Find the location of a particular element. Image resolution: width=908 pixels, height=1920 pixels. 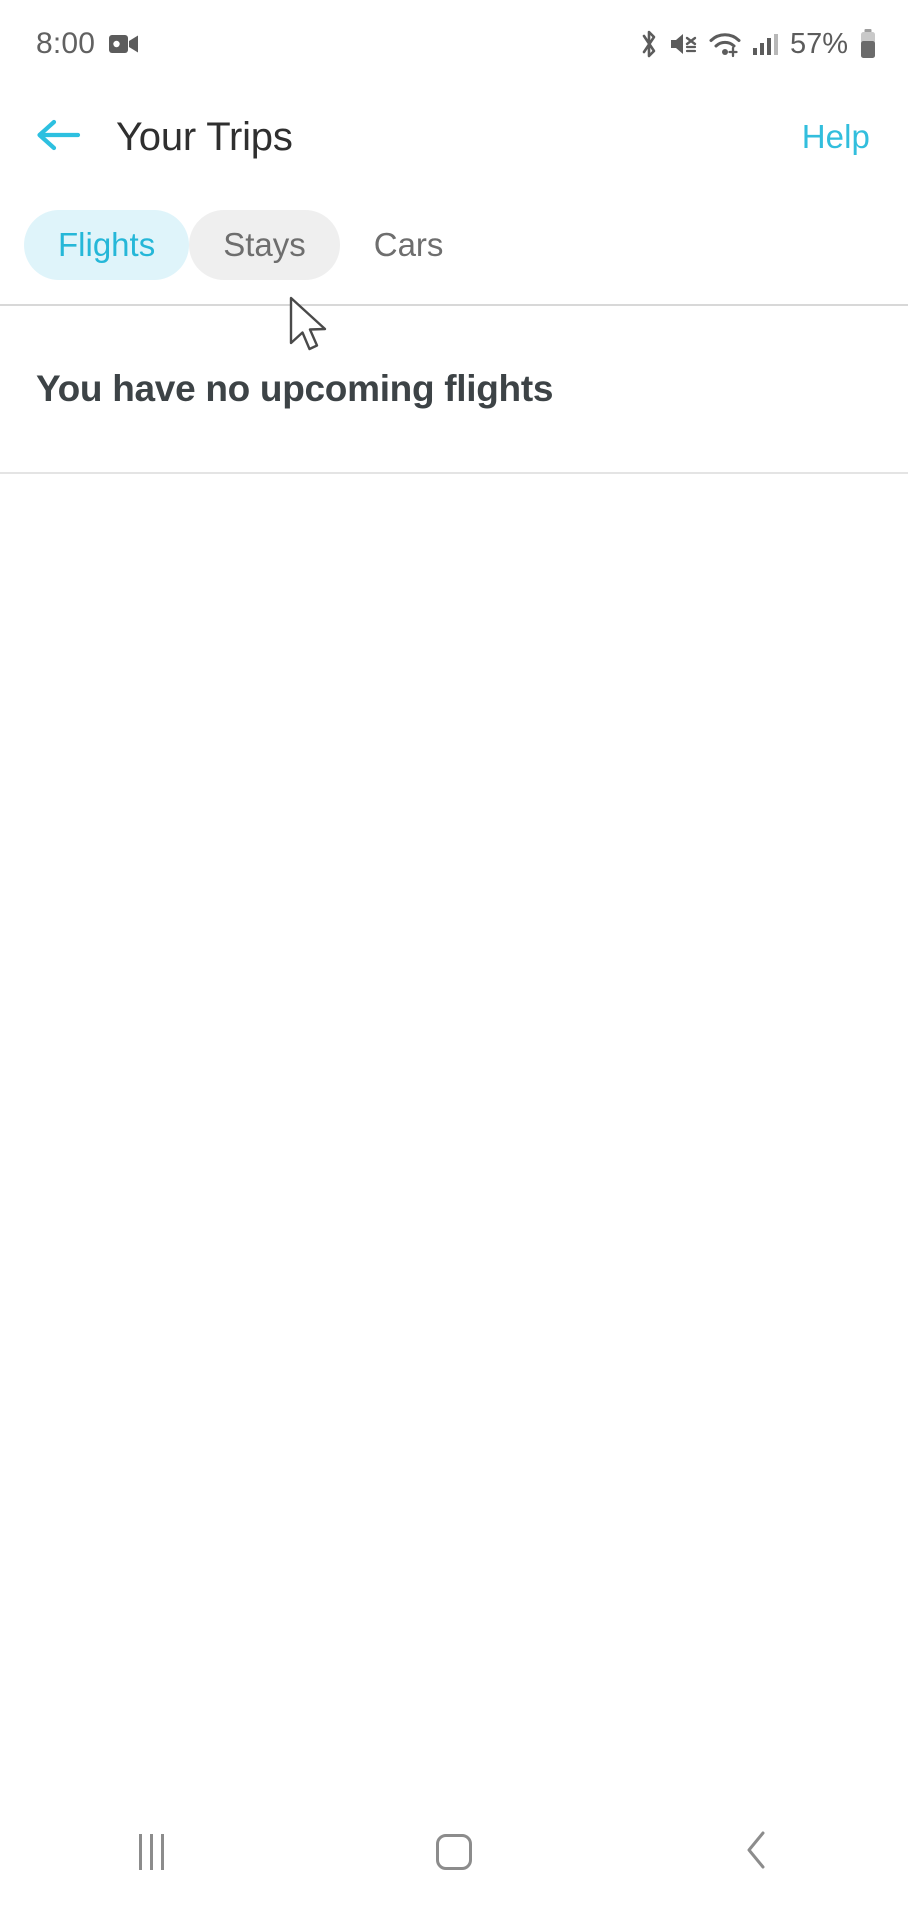

bluetooth-icon is located at coordinates (649, 44).